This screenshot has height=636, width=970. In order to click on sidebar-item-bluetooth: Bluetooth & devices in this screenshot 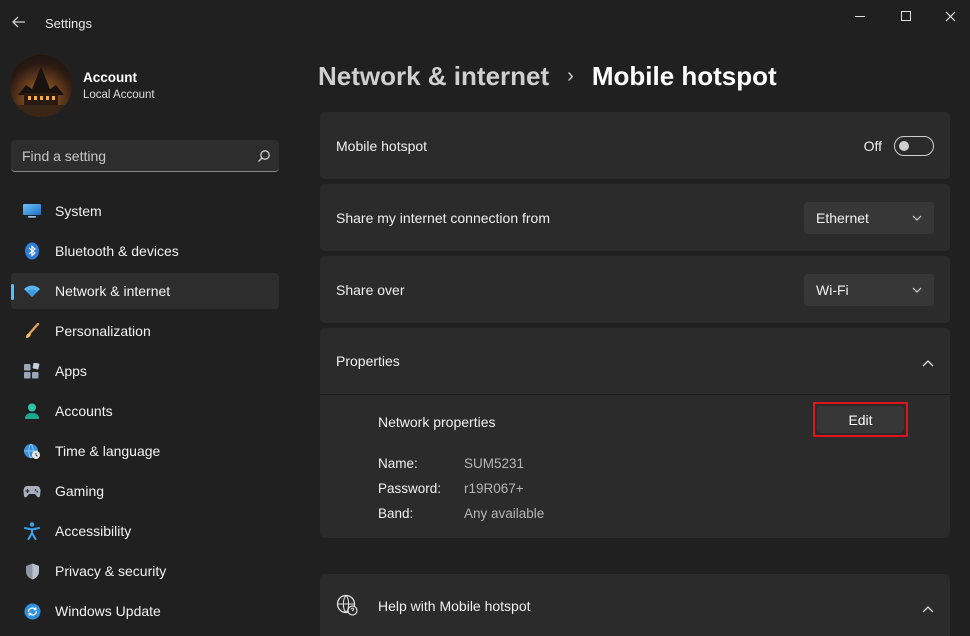, I will do `click(145, 251)`.